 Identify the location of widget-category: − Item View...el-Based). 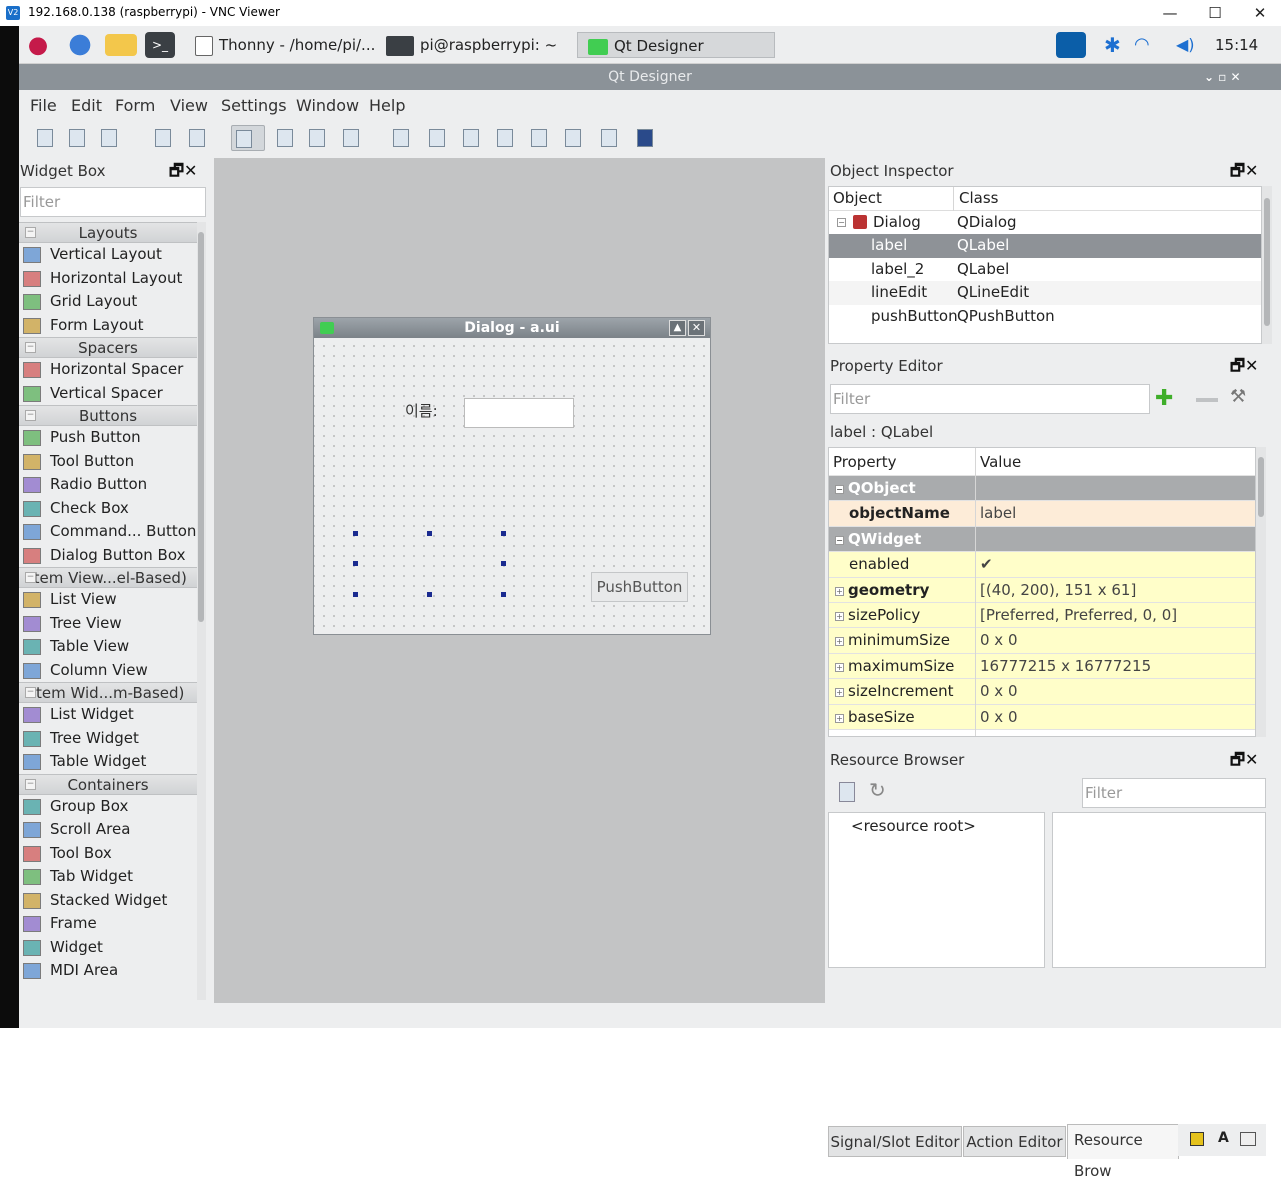
(108, 577).